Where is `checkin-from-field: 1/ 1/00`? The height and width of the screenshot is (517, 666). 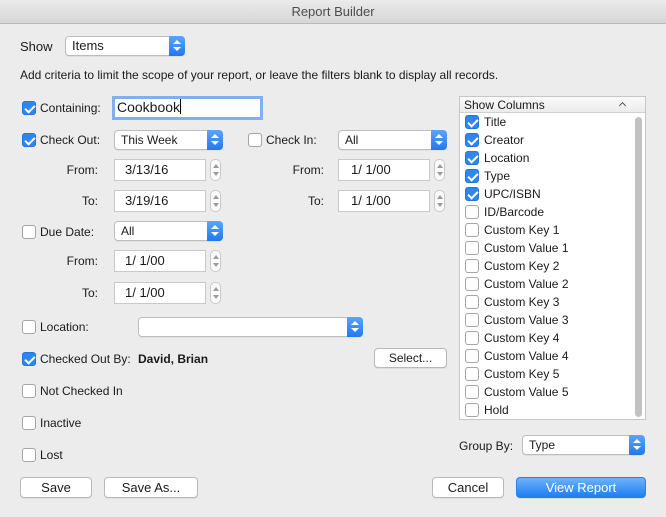 checkin-from-field: 1/ 1/00 is located at coordinates (384, 170).